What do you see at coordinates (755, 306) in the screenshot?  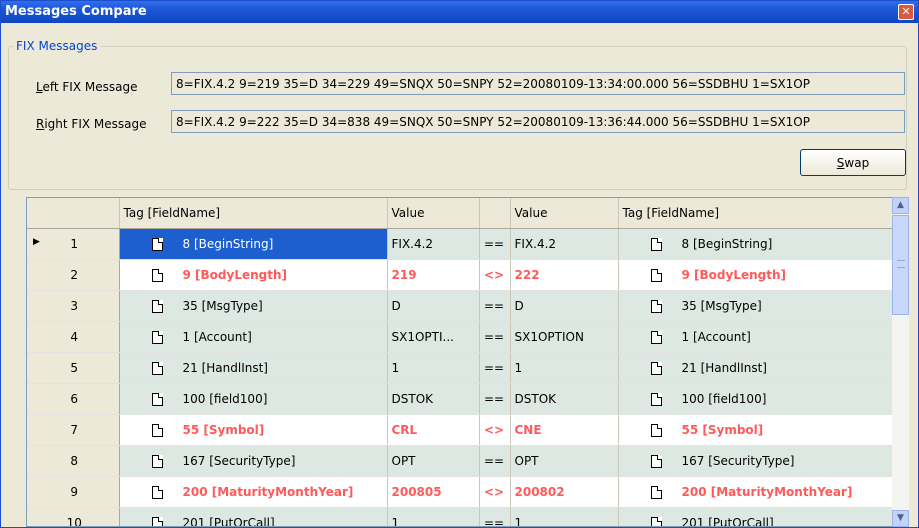 I see `right-tag-cell: 35 [MsgType]` at bounding box center [755, 306].